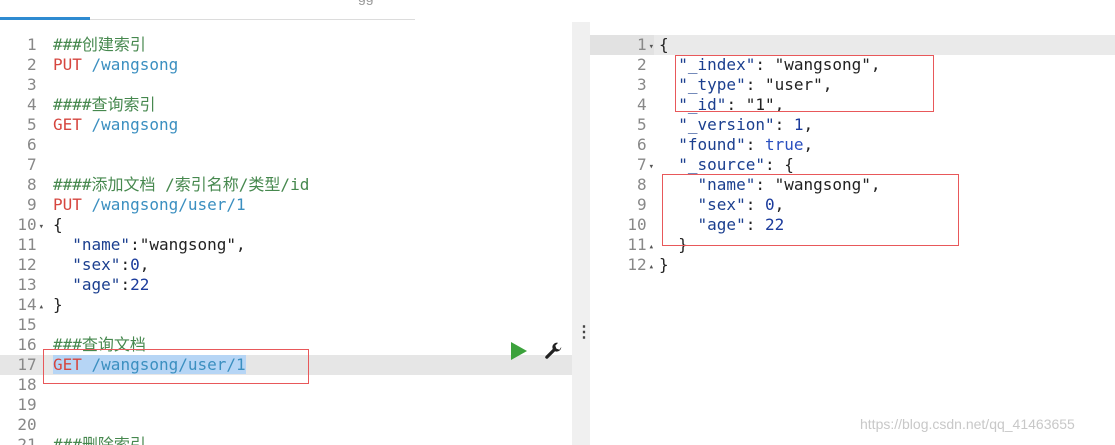 Image resolution: width=1115 pixels, height=445 pixels. Describe the element at coordinates (519, 351) in the screenshot. I see `play-icon` at that location.